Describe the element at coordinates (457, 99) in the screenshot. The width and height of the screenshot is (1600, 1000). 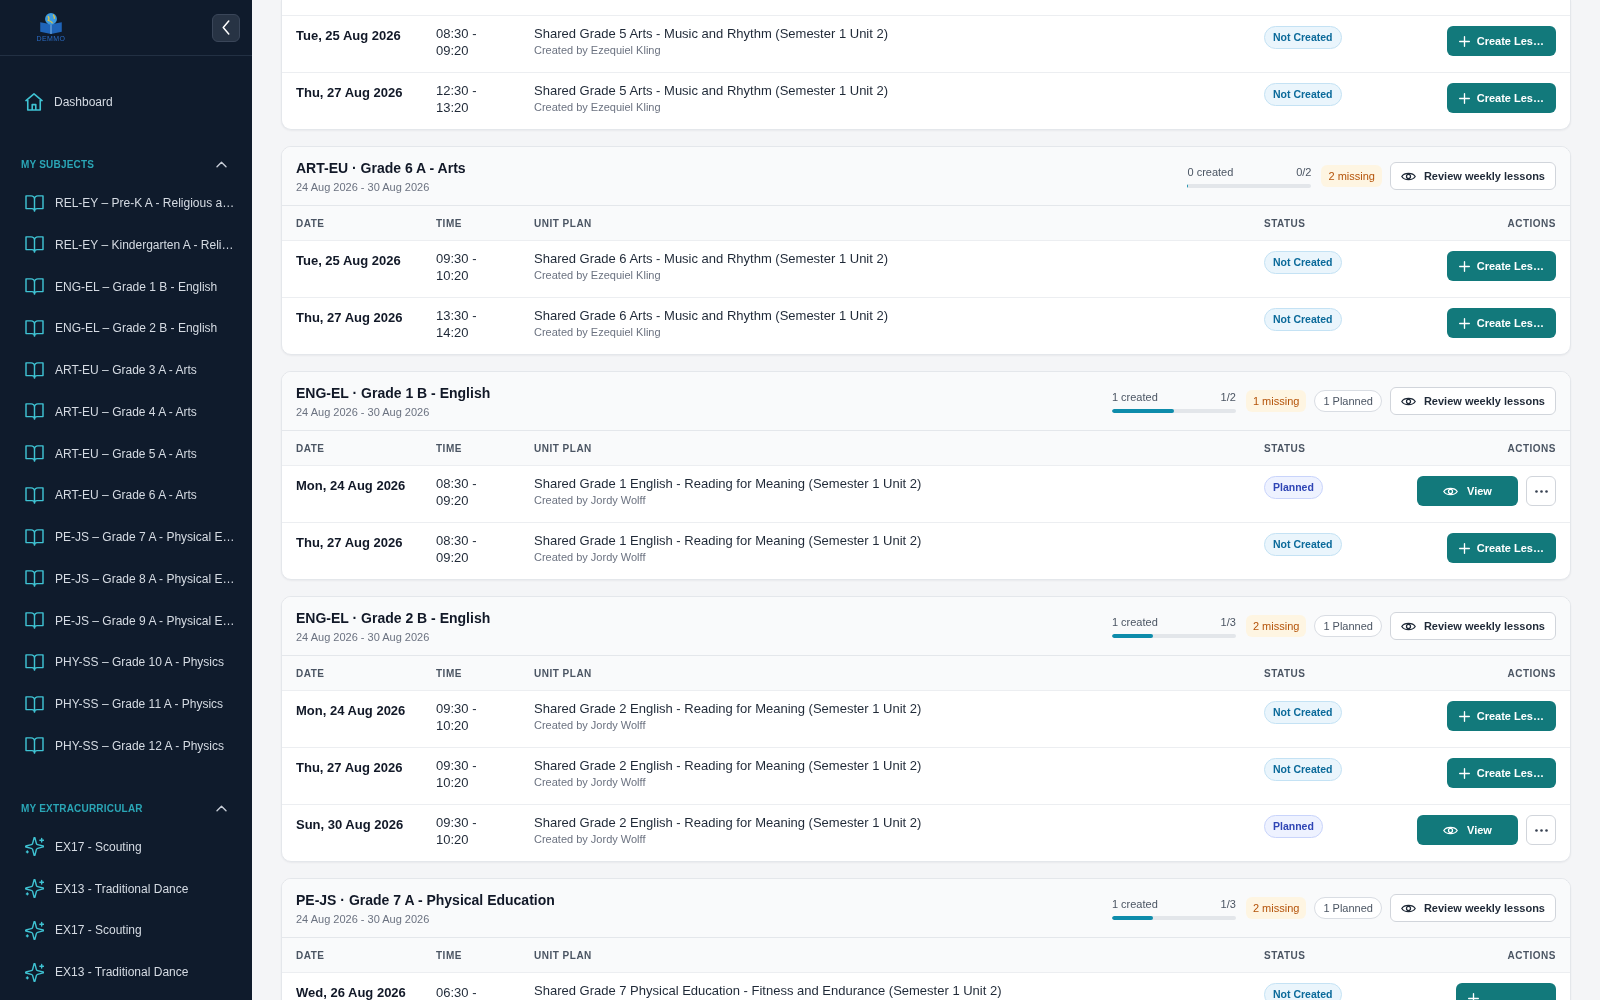
I see `time-cell-text: 12:30 - 13:20` at that location.